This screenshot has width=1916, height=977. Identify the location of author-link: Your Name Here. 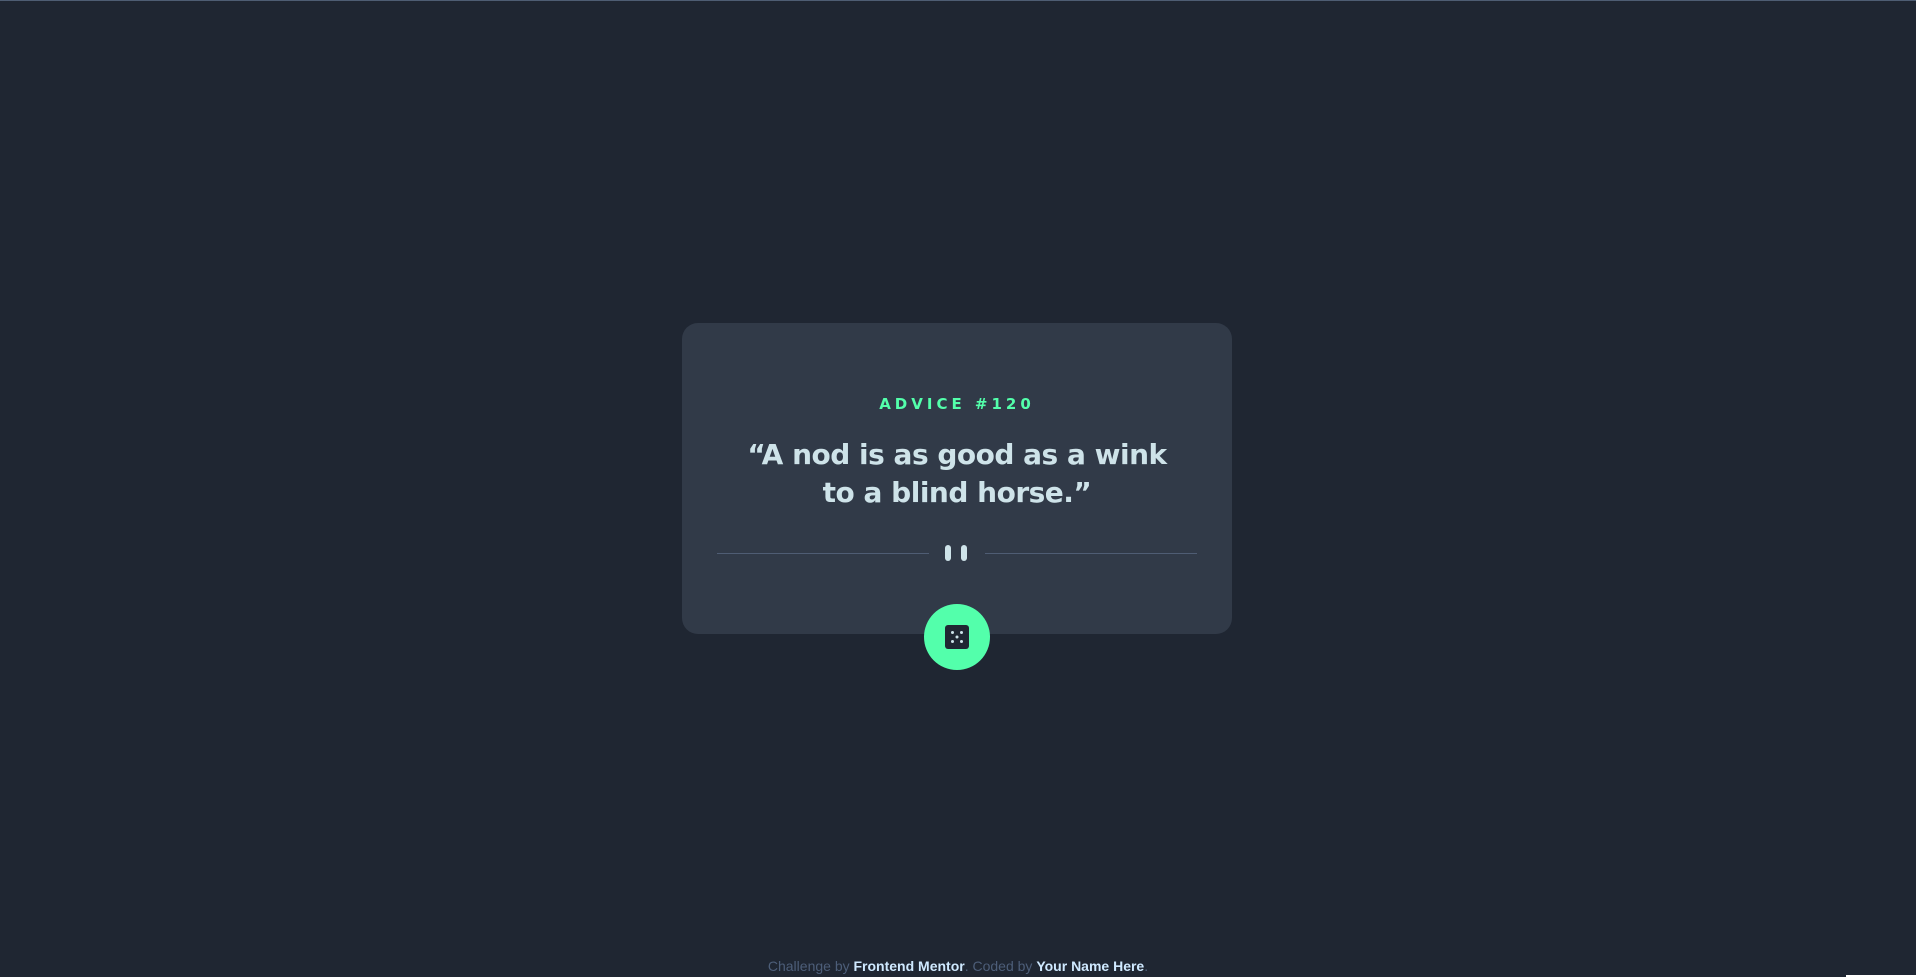
(1090, 966).